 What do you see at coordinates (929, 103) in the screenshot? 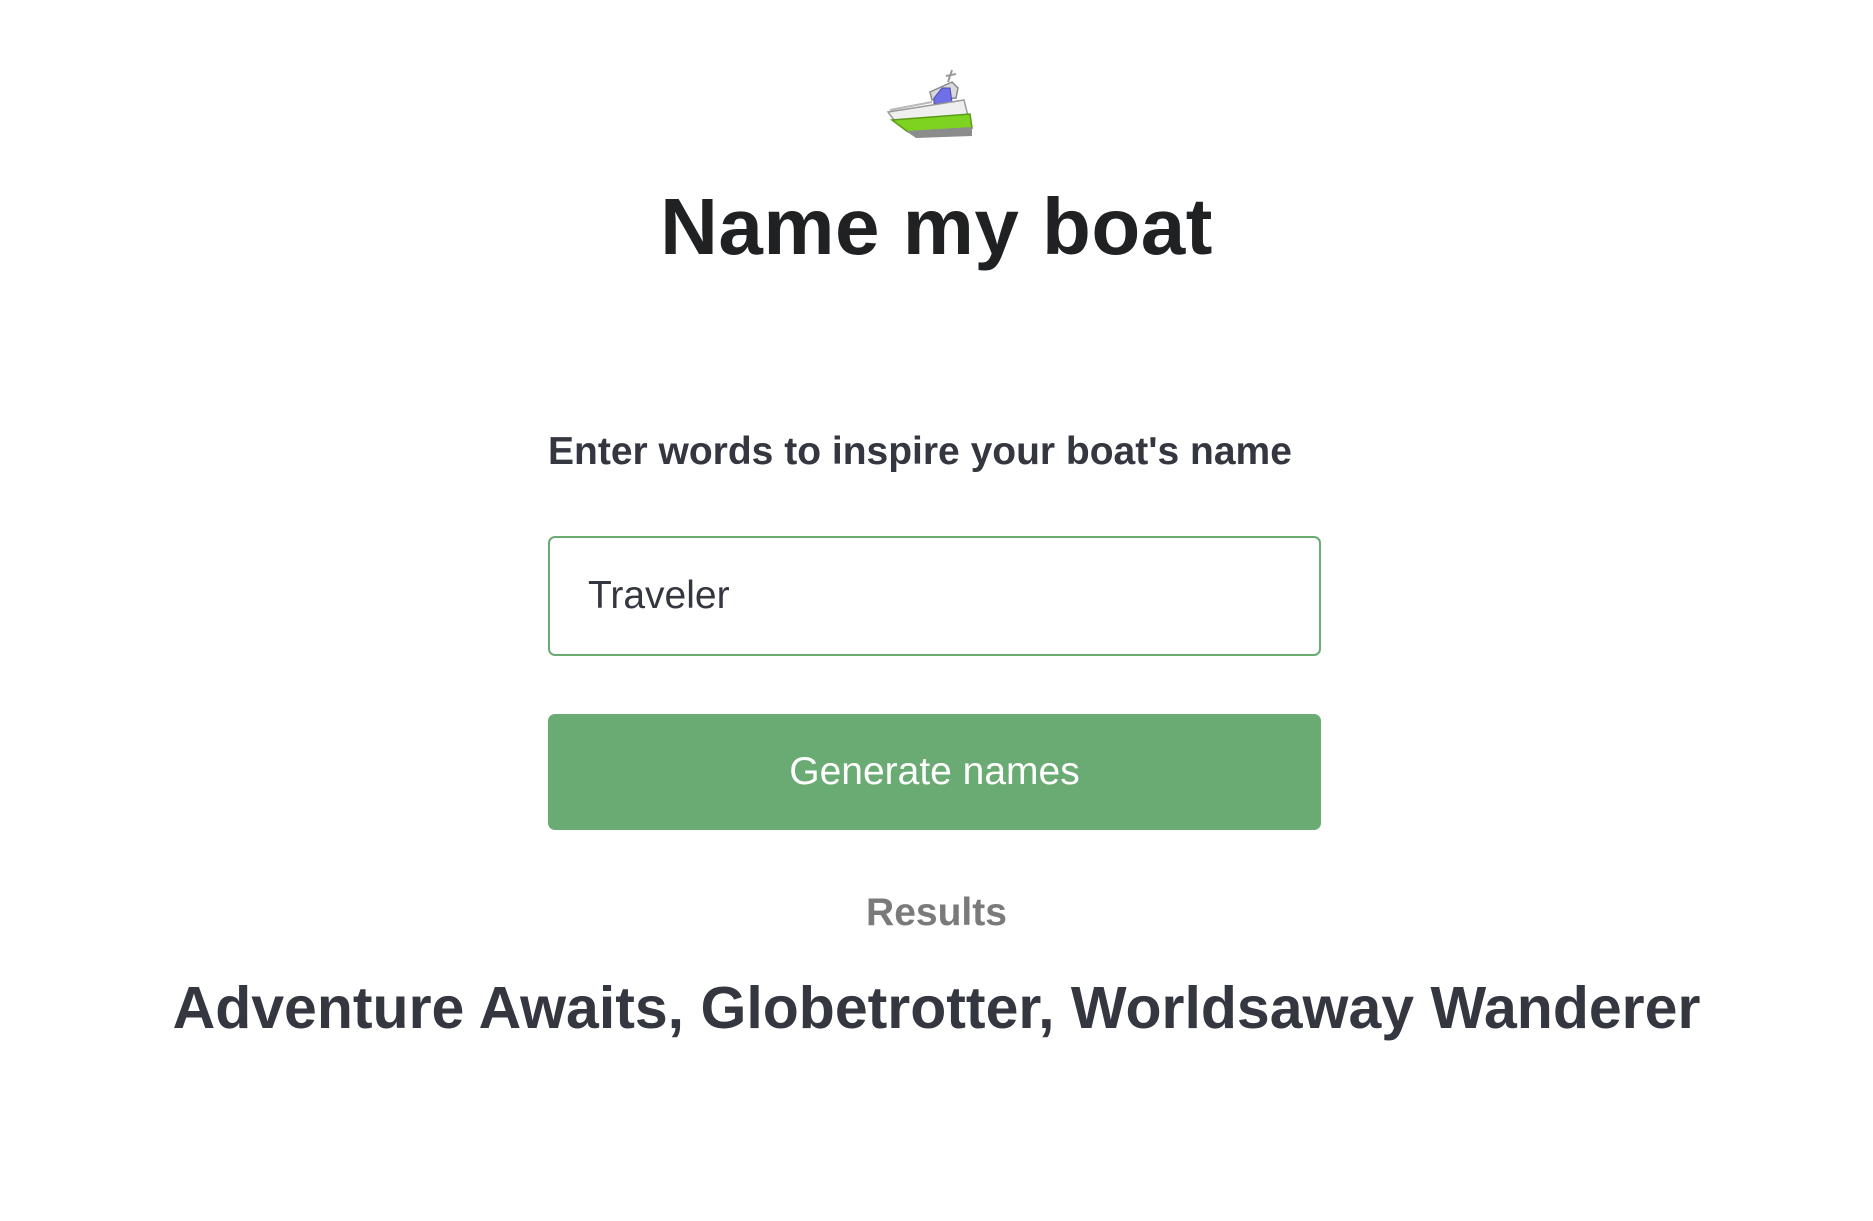
I see `motor-boat-icon` at bounding box center [929, 103].